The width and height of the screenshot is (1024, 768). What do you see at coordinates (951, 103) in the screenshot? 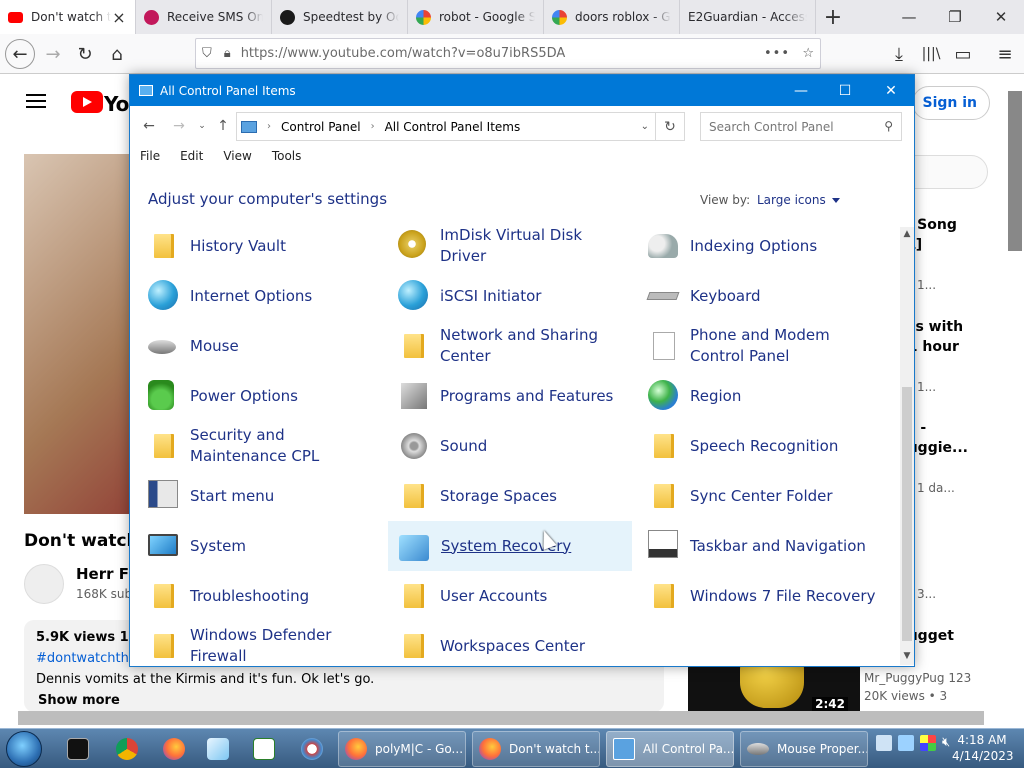
I see `sign-in-button: Sign in` at bounding box center [951, 103].